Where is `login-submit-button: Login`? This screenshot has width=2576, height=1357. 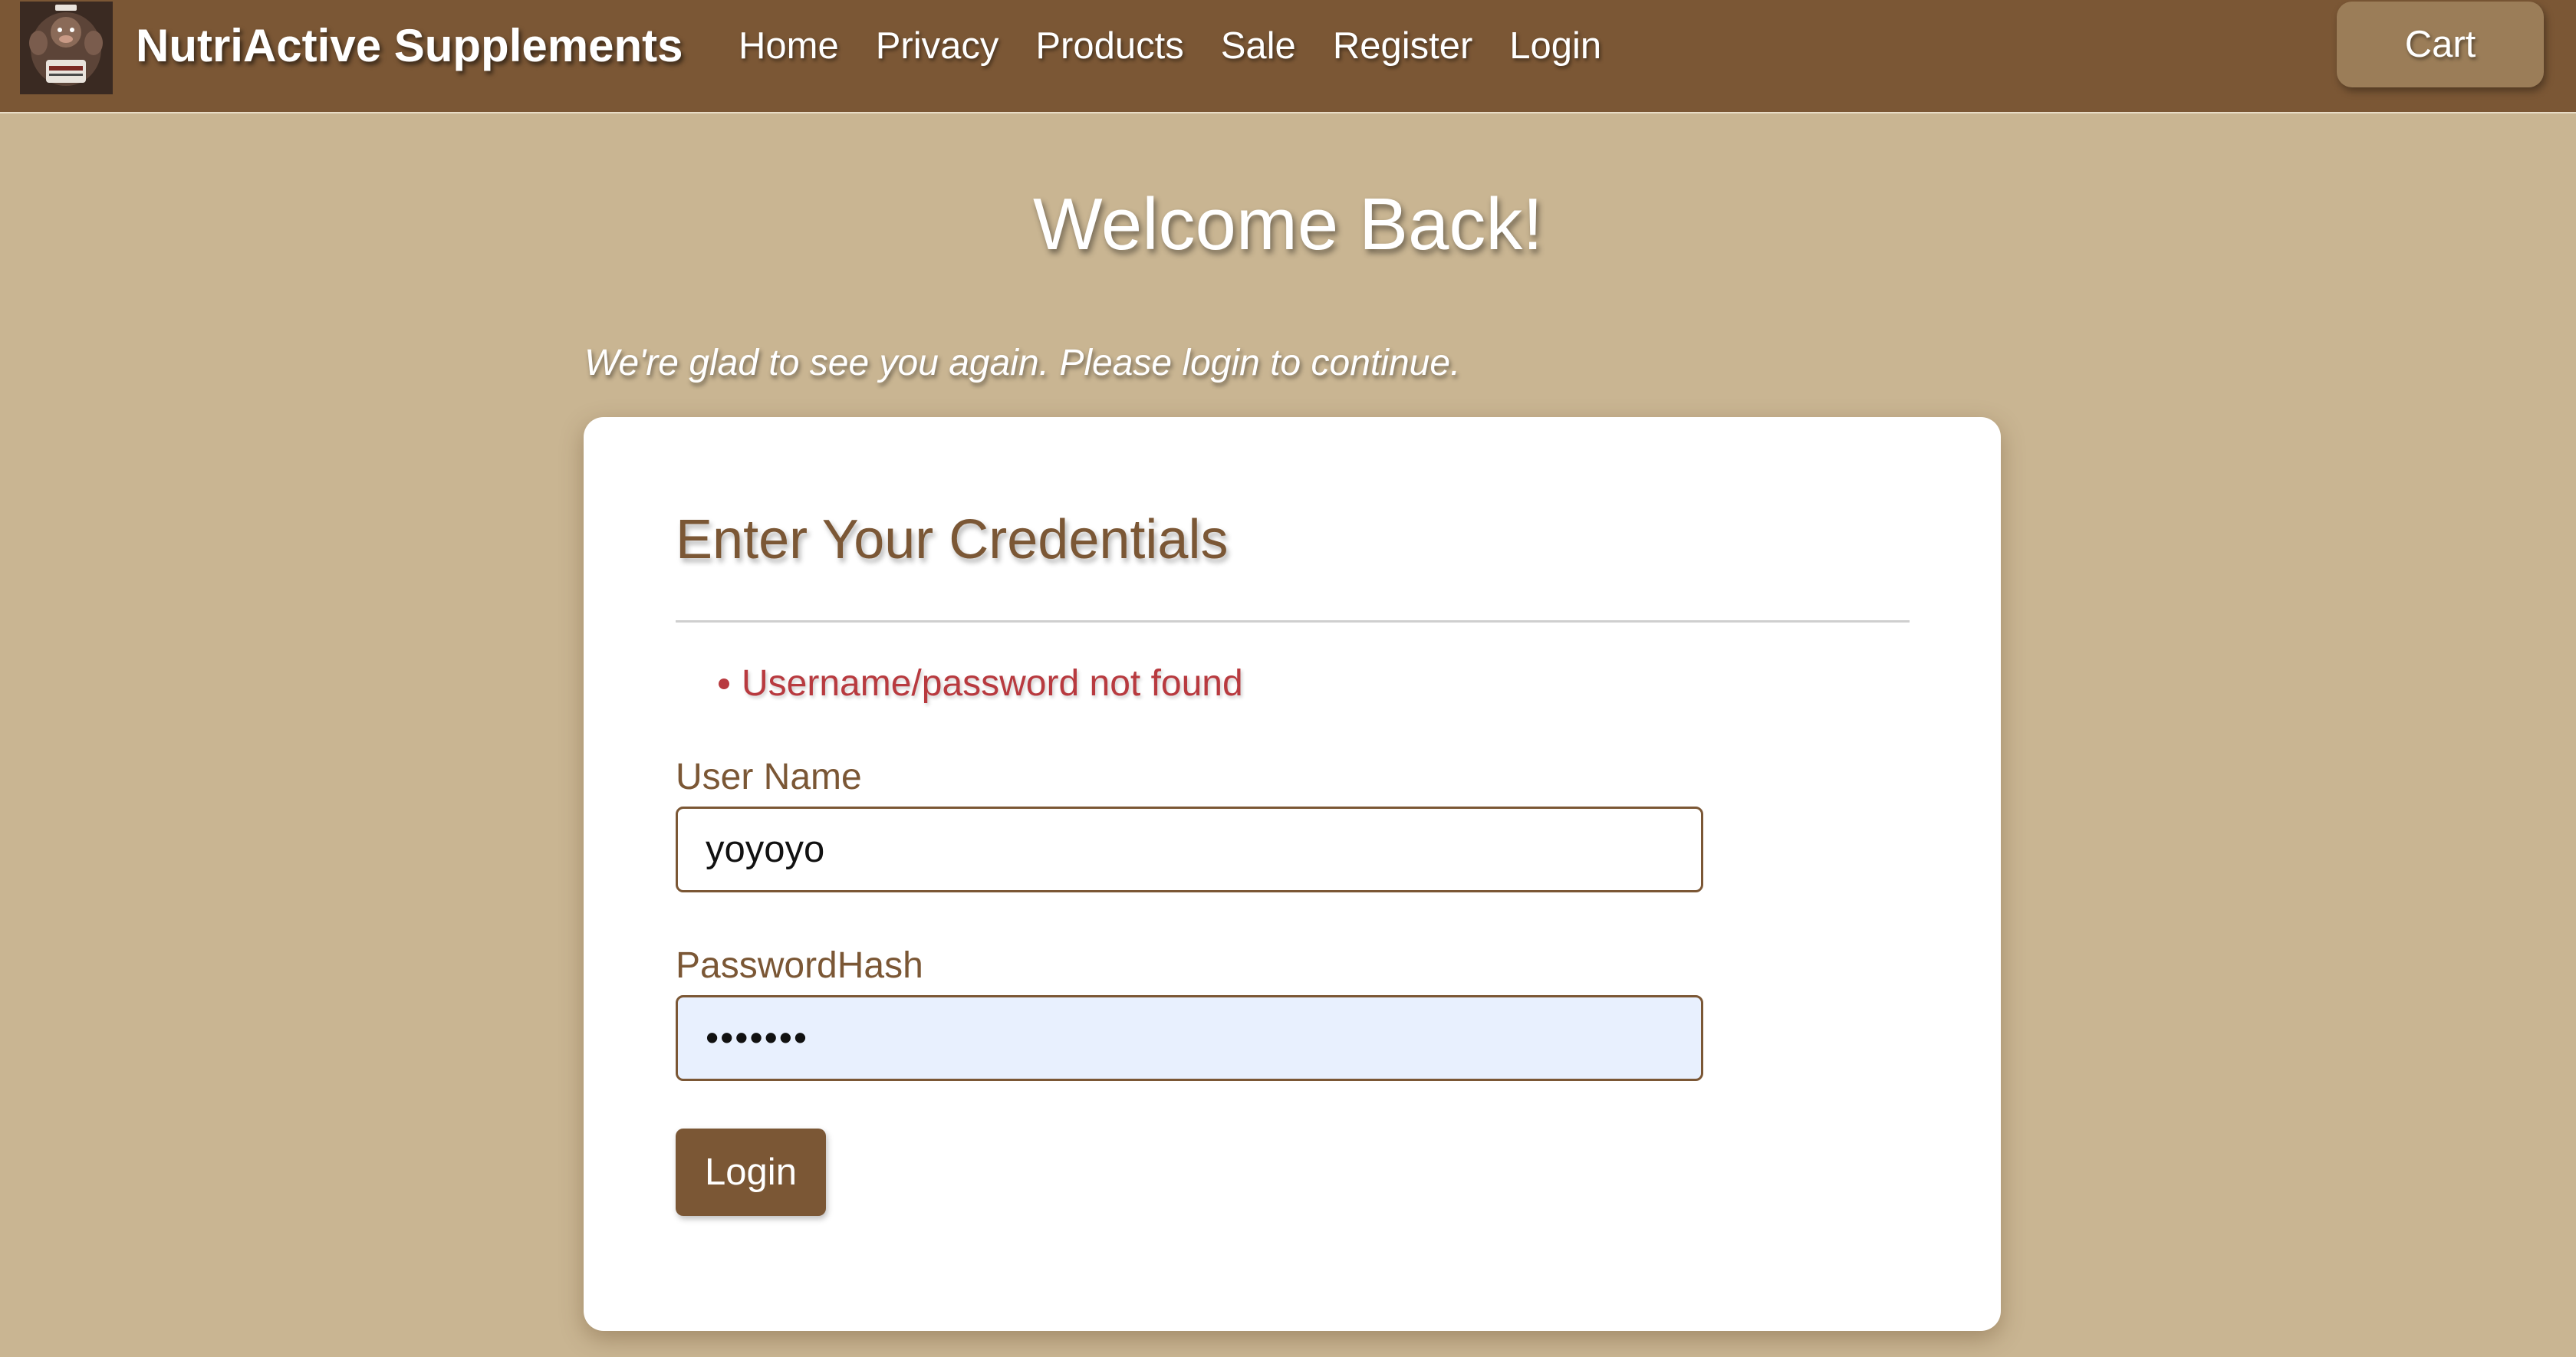
login-submit-button: Login is located at coordinates (751, 1172).